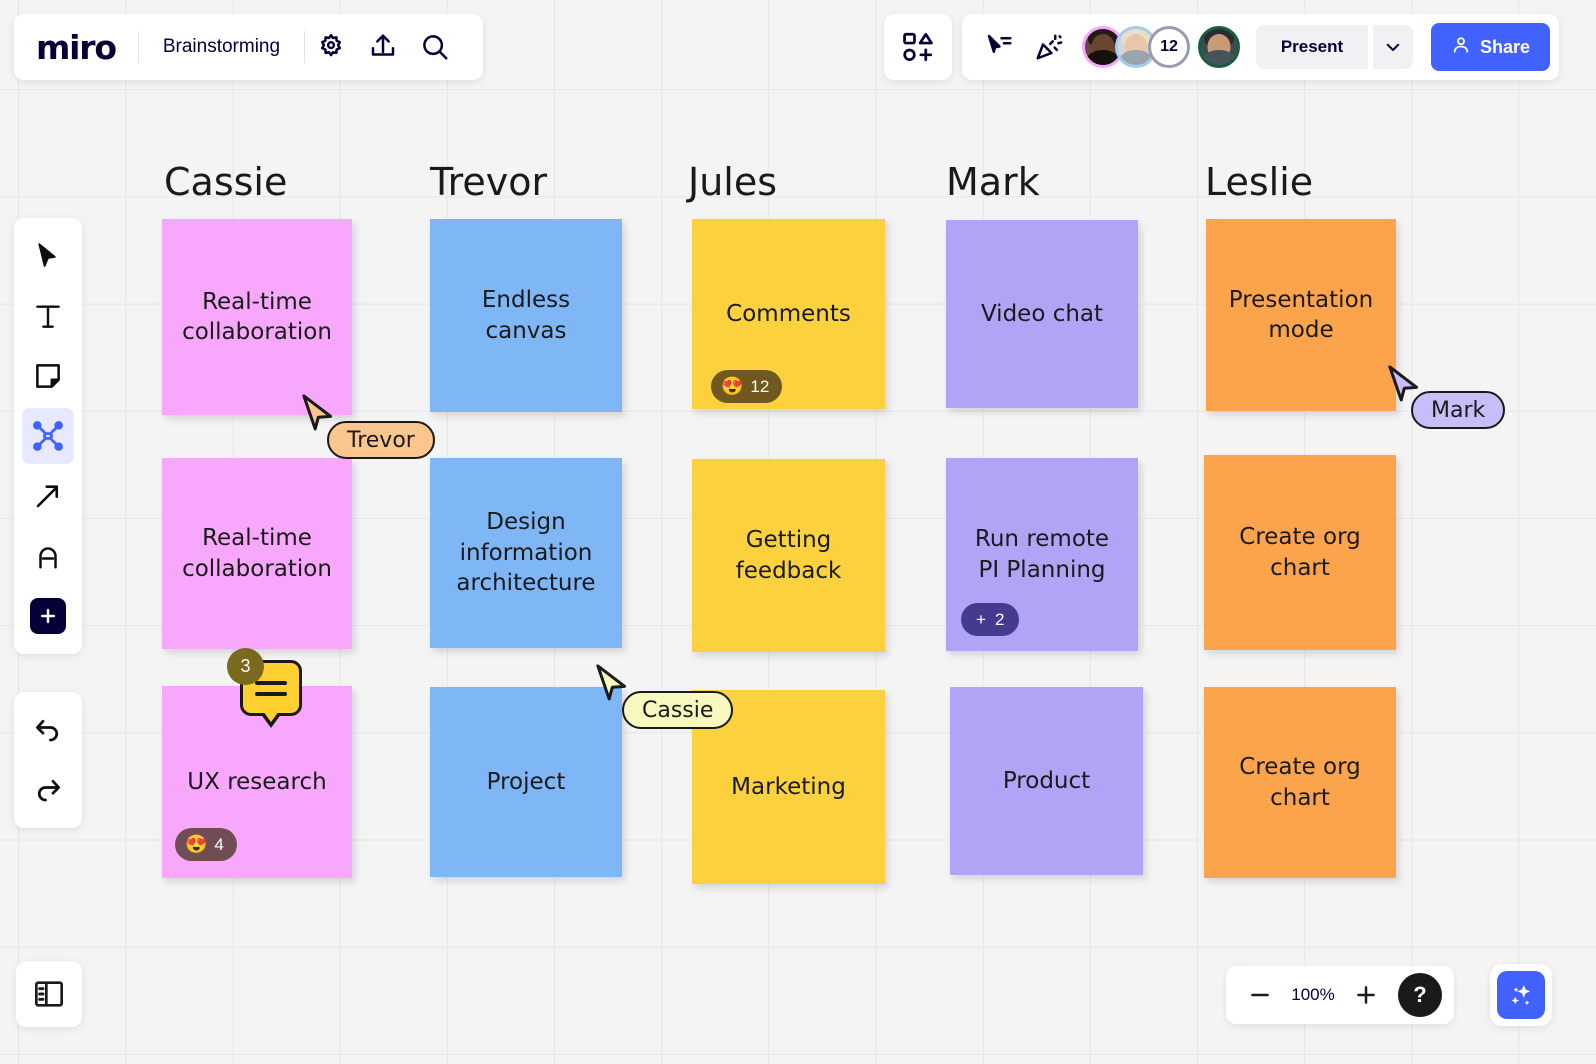  What do you see at coordinates (1313, 995) in the screenshot?
I see `zoom-level: 100%` at bounding box center [1313, 995].